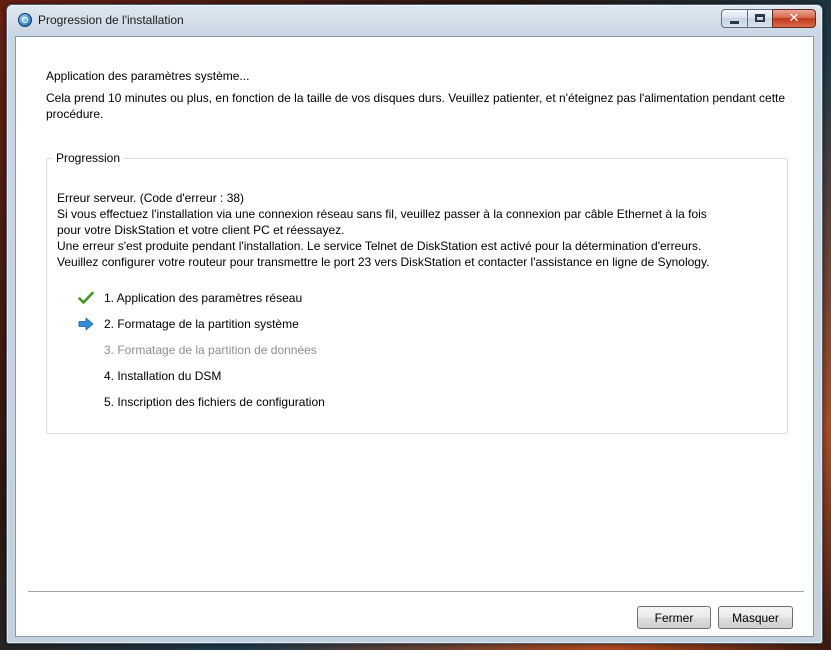  What do you see at coordinates (755, 617) in the screenshot?
I see `hide-button: Masquer` at bounding box center [755, 617].